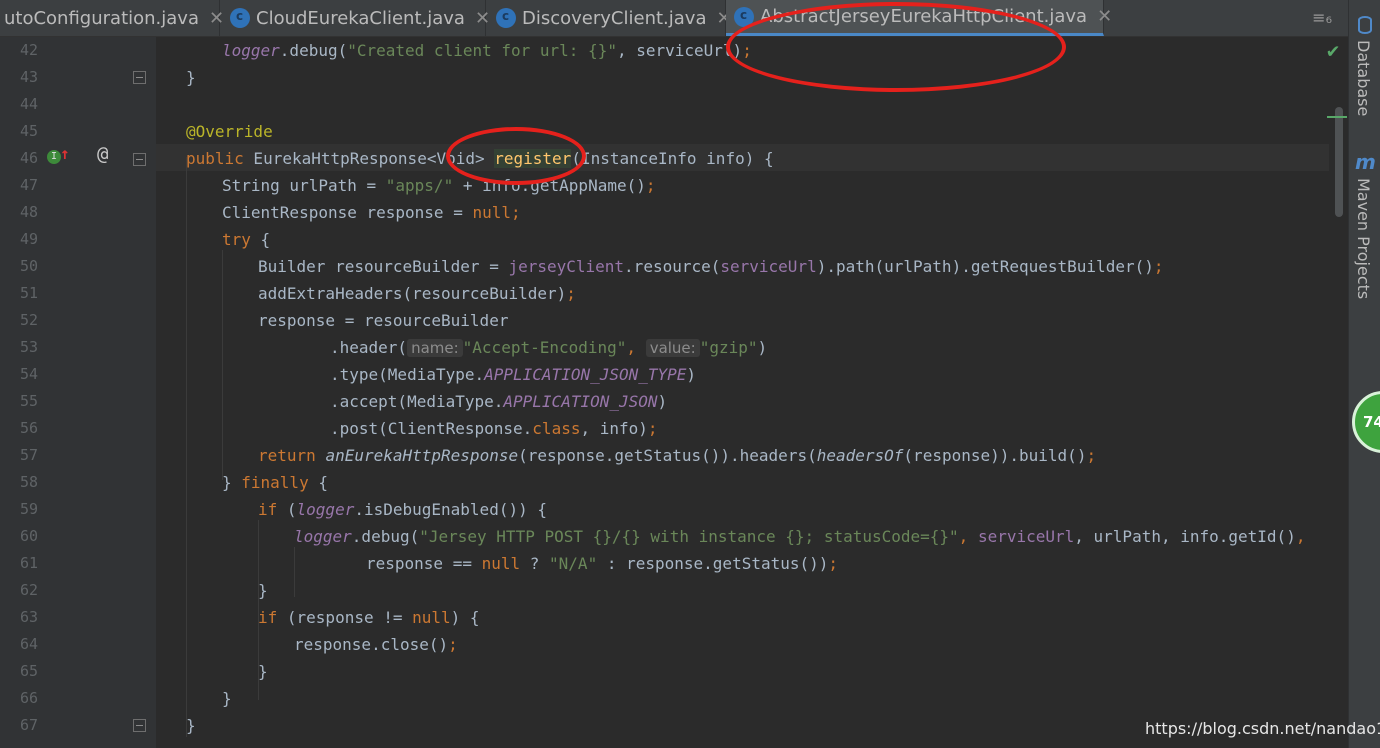  Describe the element at coordinates (1262, 728) in the screenshot. I see `watermark-text: https://blog.csdn.net/nandao158` at that location.